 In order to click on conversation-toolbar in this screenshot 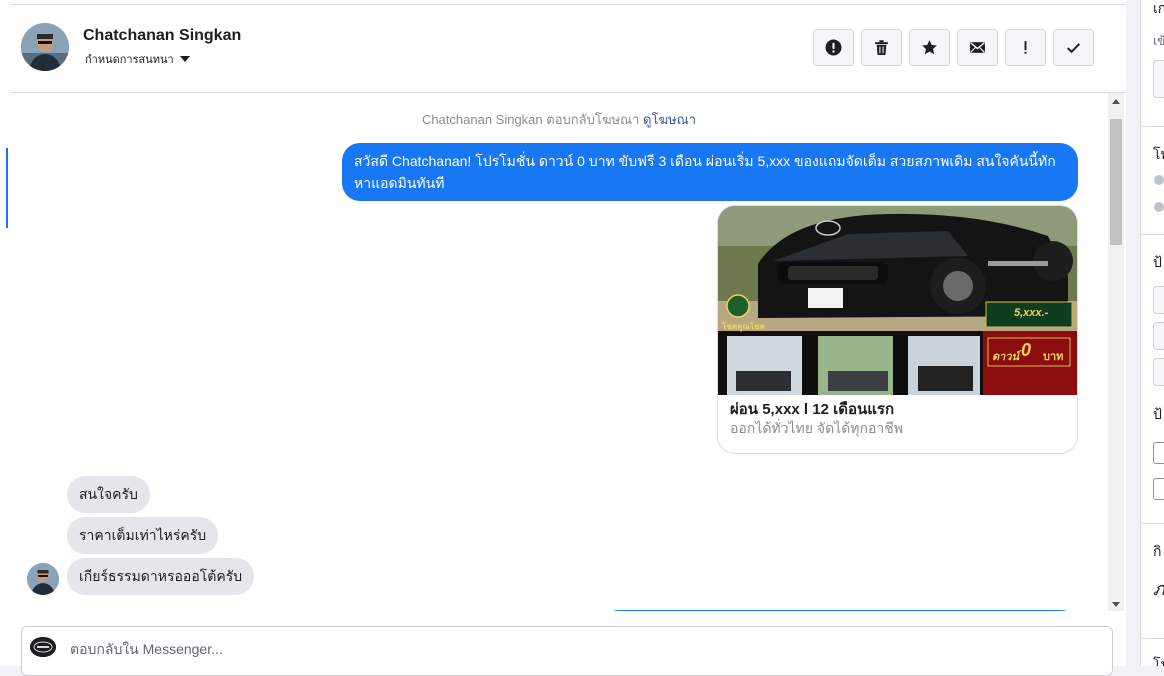, I will do `click(953, 47)`.